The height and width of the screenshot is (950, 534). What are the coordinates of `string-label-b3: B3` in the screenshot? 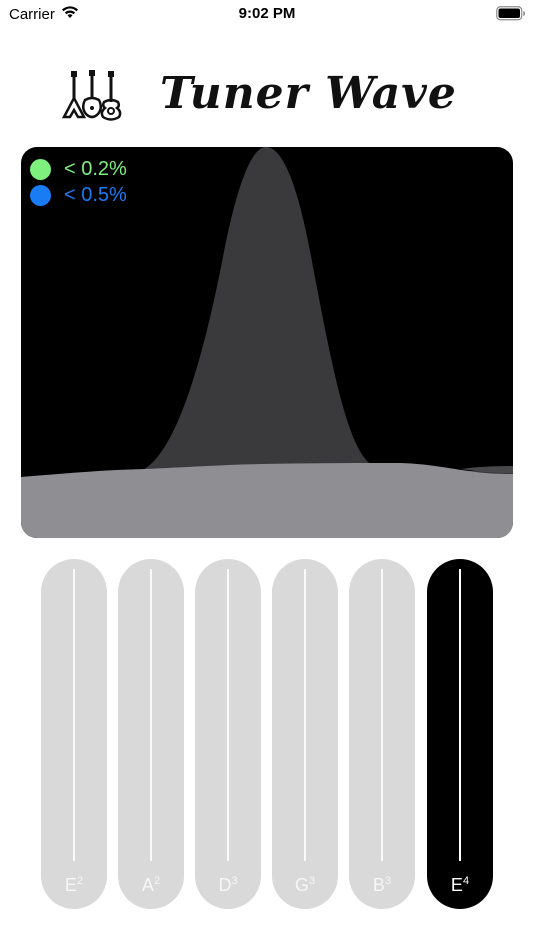 It's located at (382, 885).